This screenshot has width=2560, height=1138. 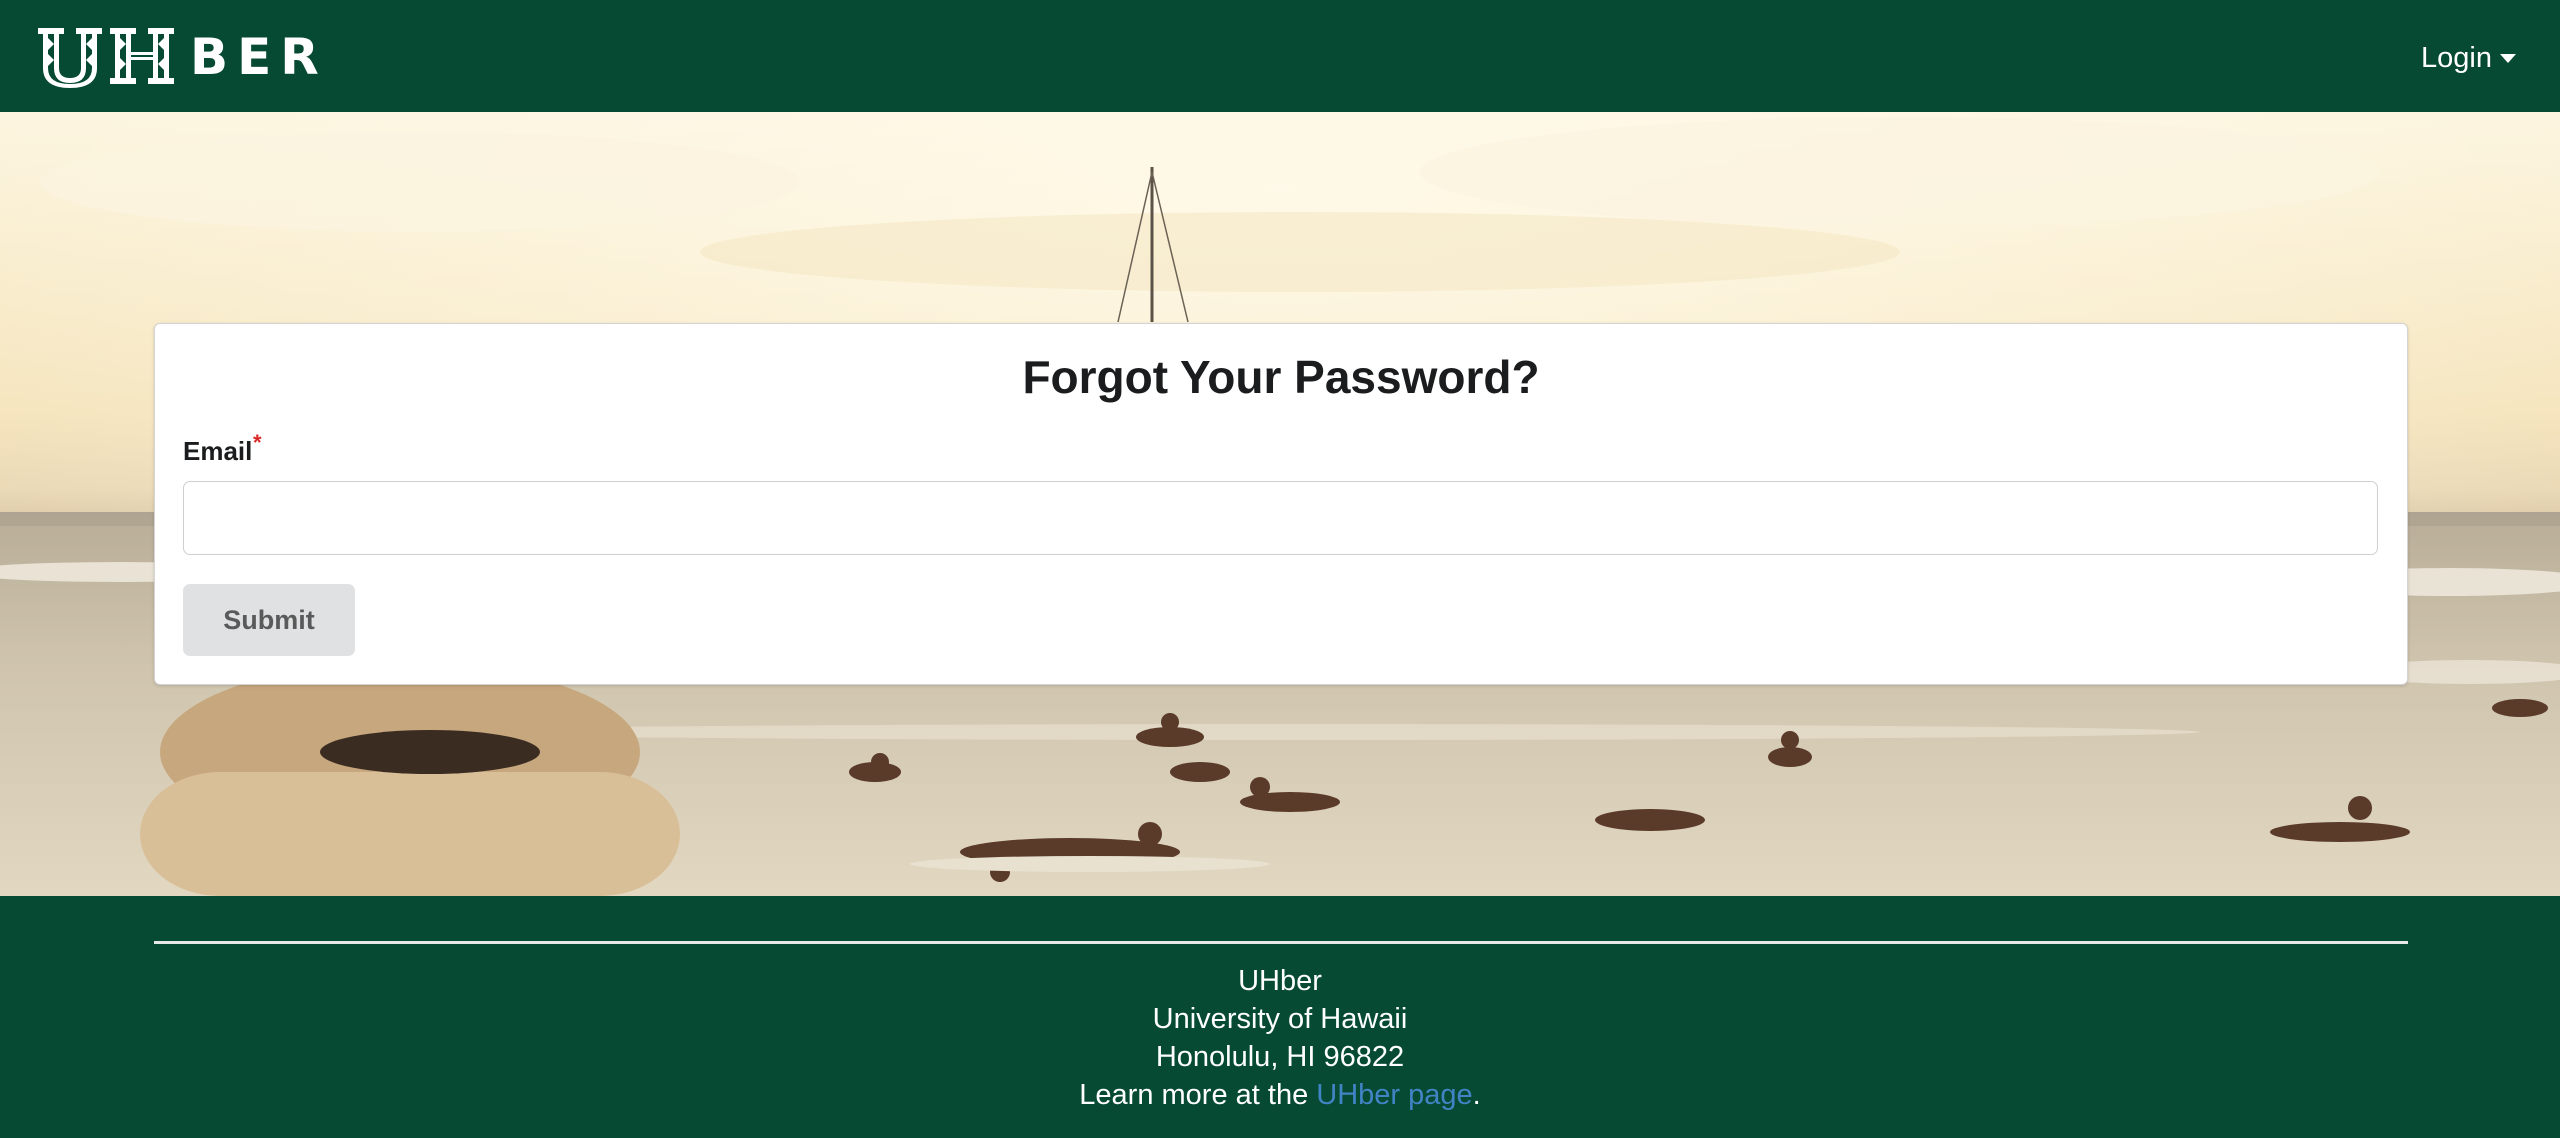 I want to click on top-navbar: BER Login, so click(x=1280, y=56).